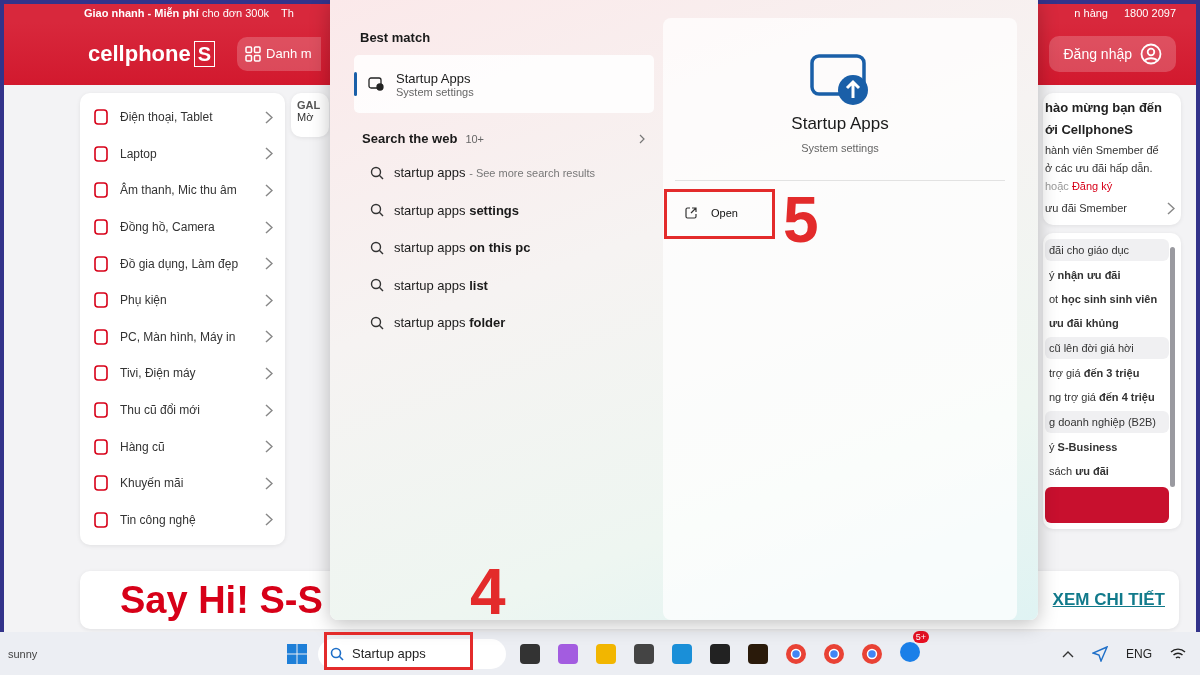 The height and width of the screenshot is (675, 1200). What do you see at coordinates (182, 300) in the screenshot?
I see `sidebar-item: Phụ kiện` at bounding box center [182, 300].